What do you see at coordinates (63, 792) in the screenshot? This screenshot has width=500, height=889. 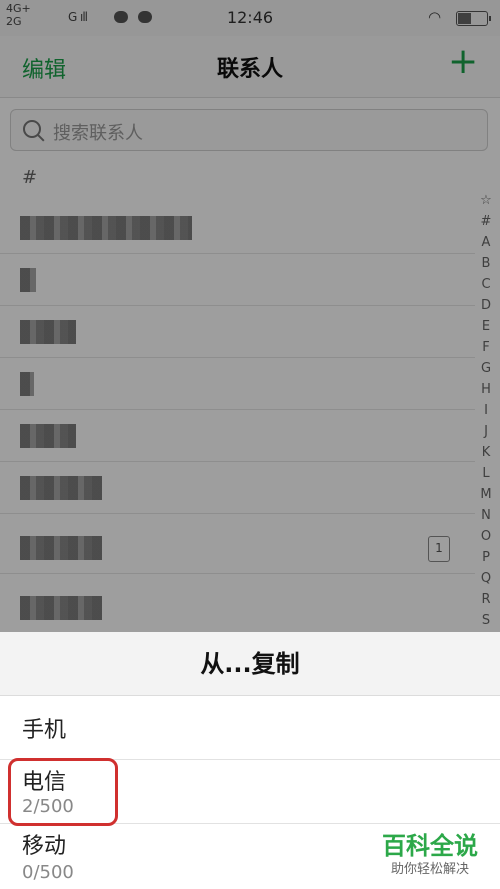 I see `highlight-annotation` at bounding box center [63, 792].